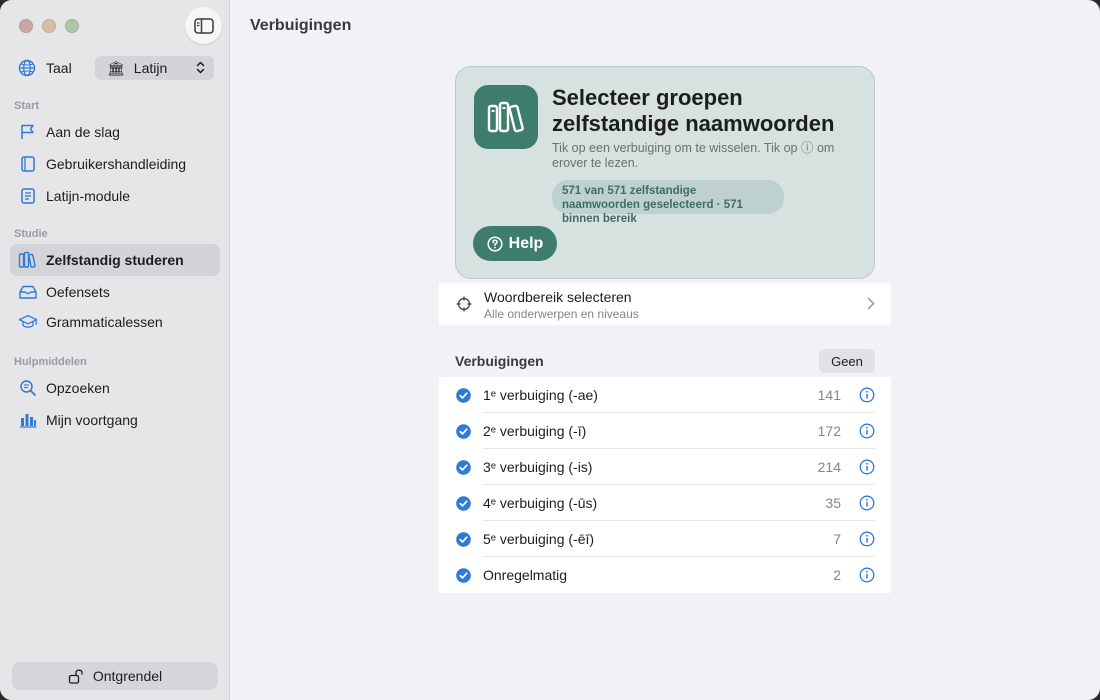 The width and height of the screenshot is (1100, 700). What do you see at coordinates (526, 243) in the screenshot?
I see `help-label: Help` at bounding box center [526, 243].